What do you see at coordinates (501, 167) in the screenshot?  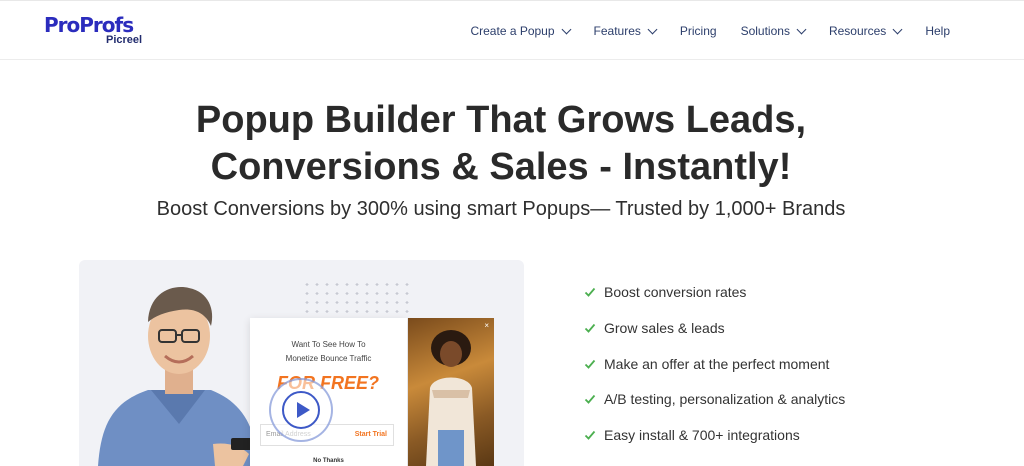 I see `hero-title-line2: Conversions & Sales - Instantly!` at bounding box center [501, 167].